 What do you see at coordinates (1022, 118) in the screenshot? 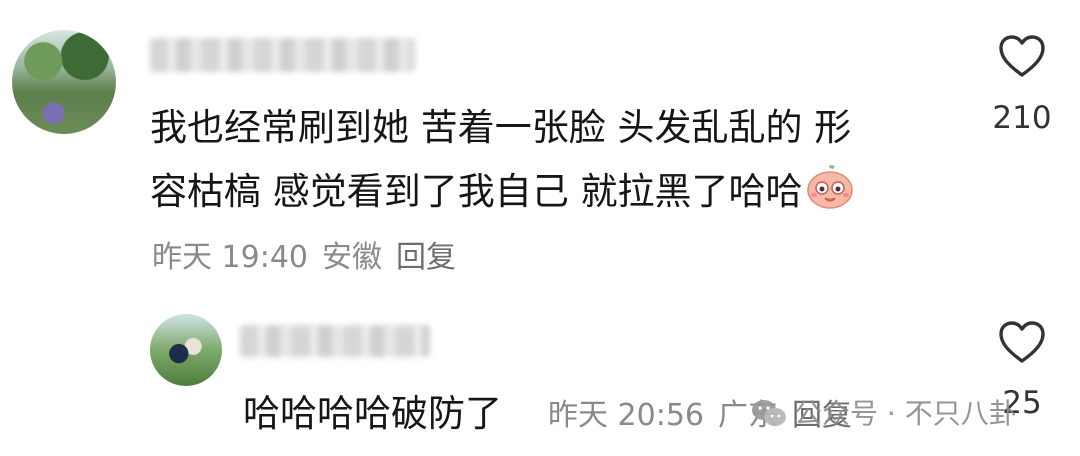
I see `like-count: 210` at bounding box center [1022, 118].